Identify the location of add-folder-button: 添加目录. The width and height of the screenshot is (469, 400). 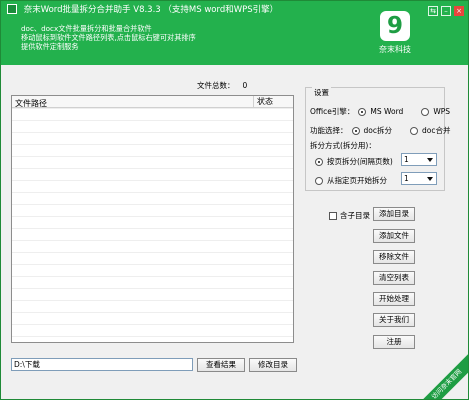
(394, 214).